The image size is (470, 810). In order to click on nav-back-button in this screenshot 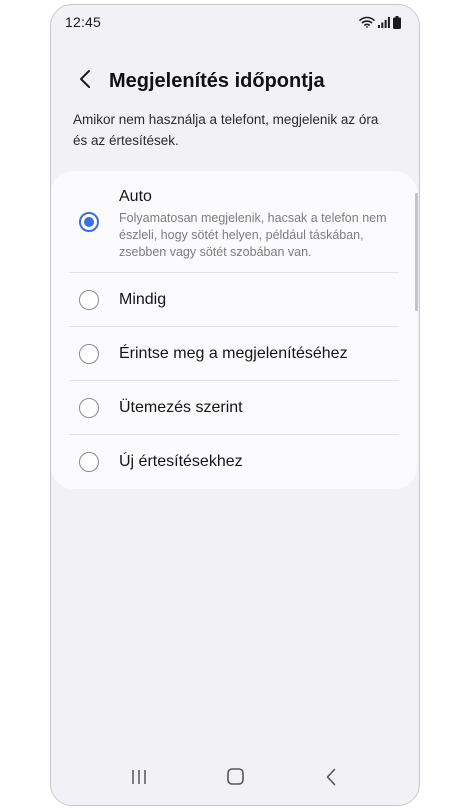, I will do `click(331, 779)`.